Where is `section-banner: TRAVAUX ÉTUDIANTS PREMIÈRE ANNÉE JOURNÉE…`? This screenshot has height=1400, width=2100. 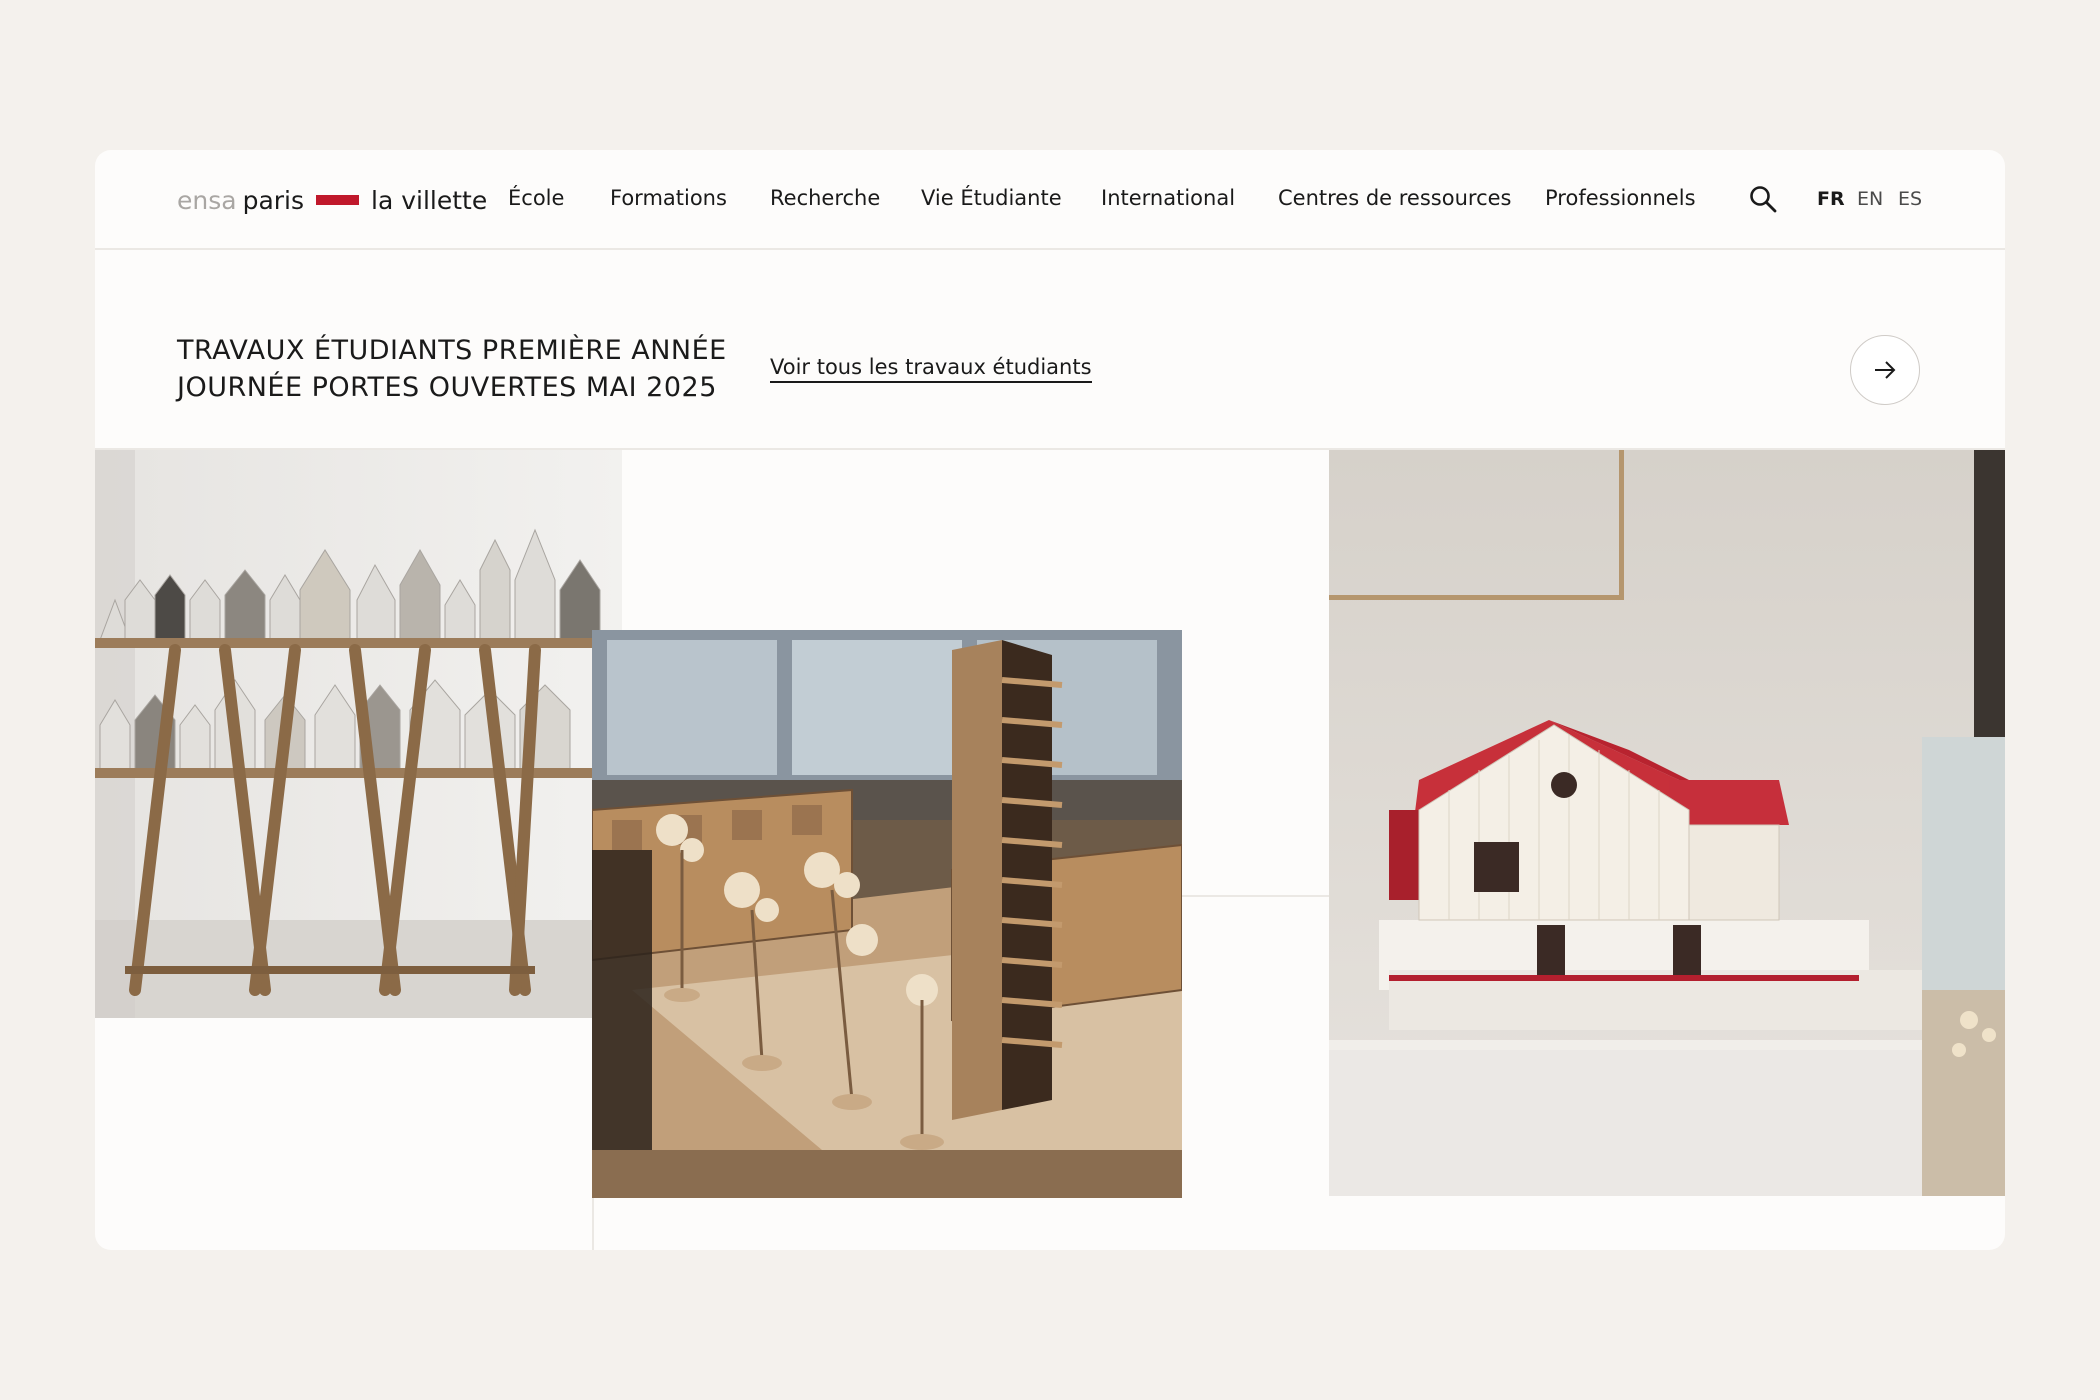 section-banner: TRAVAUX ÉTUDIANTS PREMIÈRE ANNÉE JOURNÉE… is located at coordinates (1050, 350).